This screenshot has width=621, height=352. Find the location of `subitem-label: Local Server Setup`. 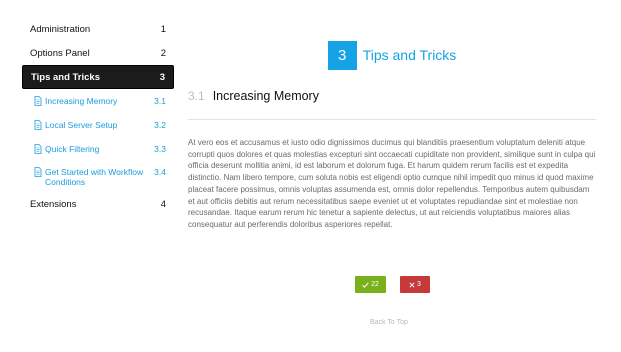

subitem-label: Local Server Setup is located at coordinates (81, 125).